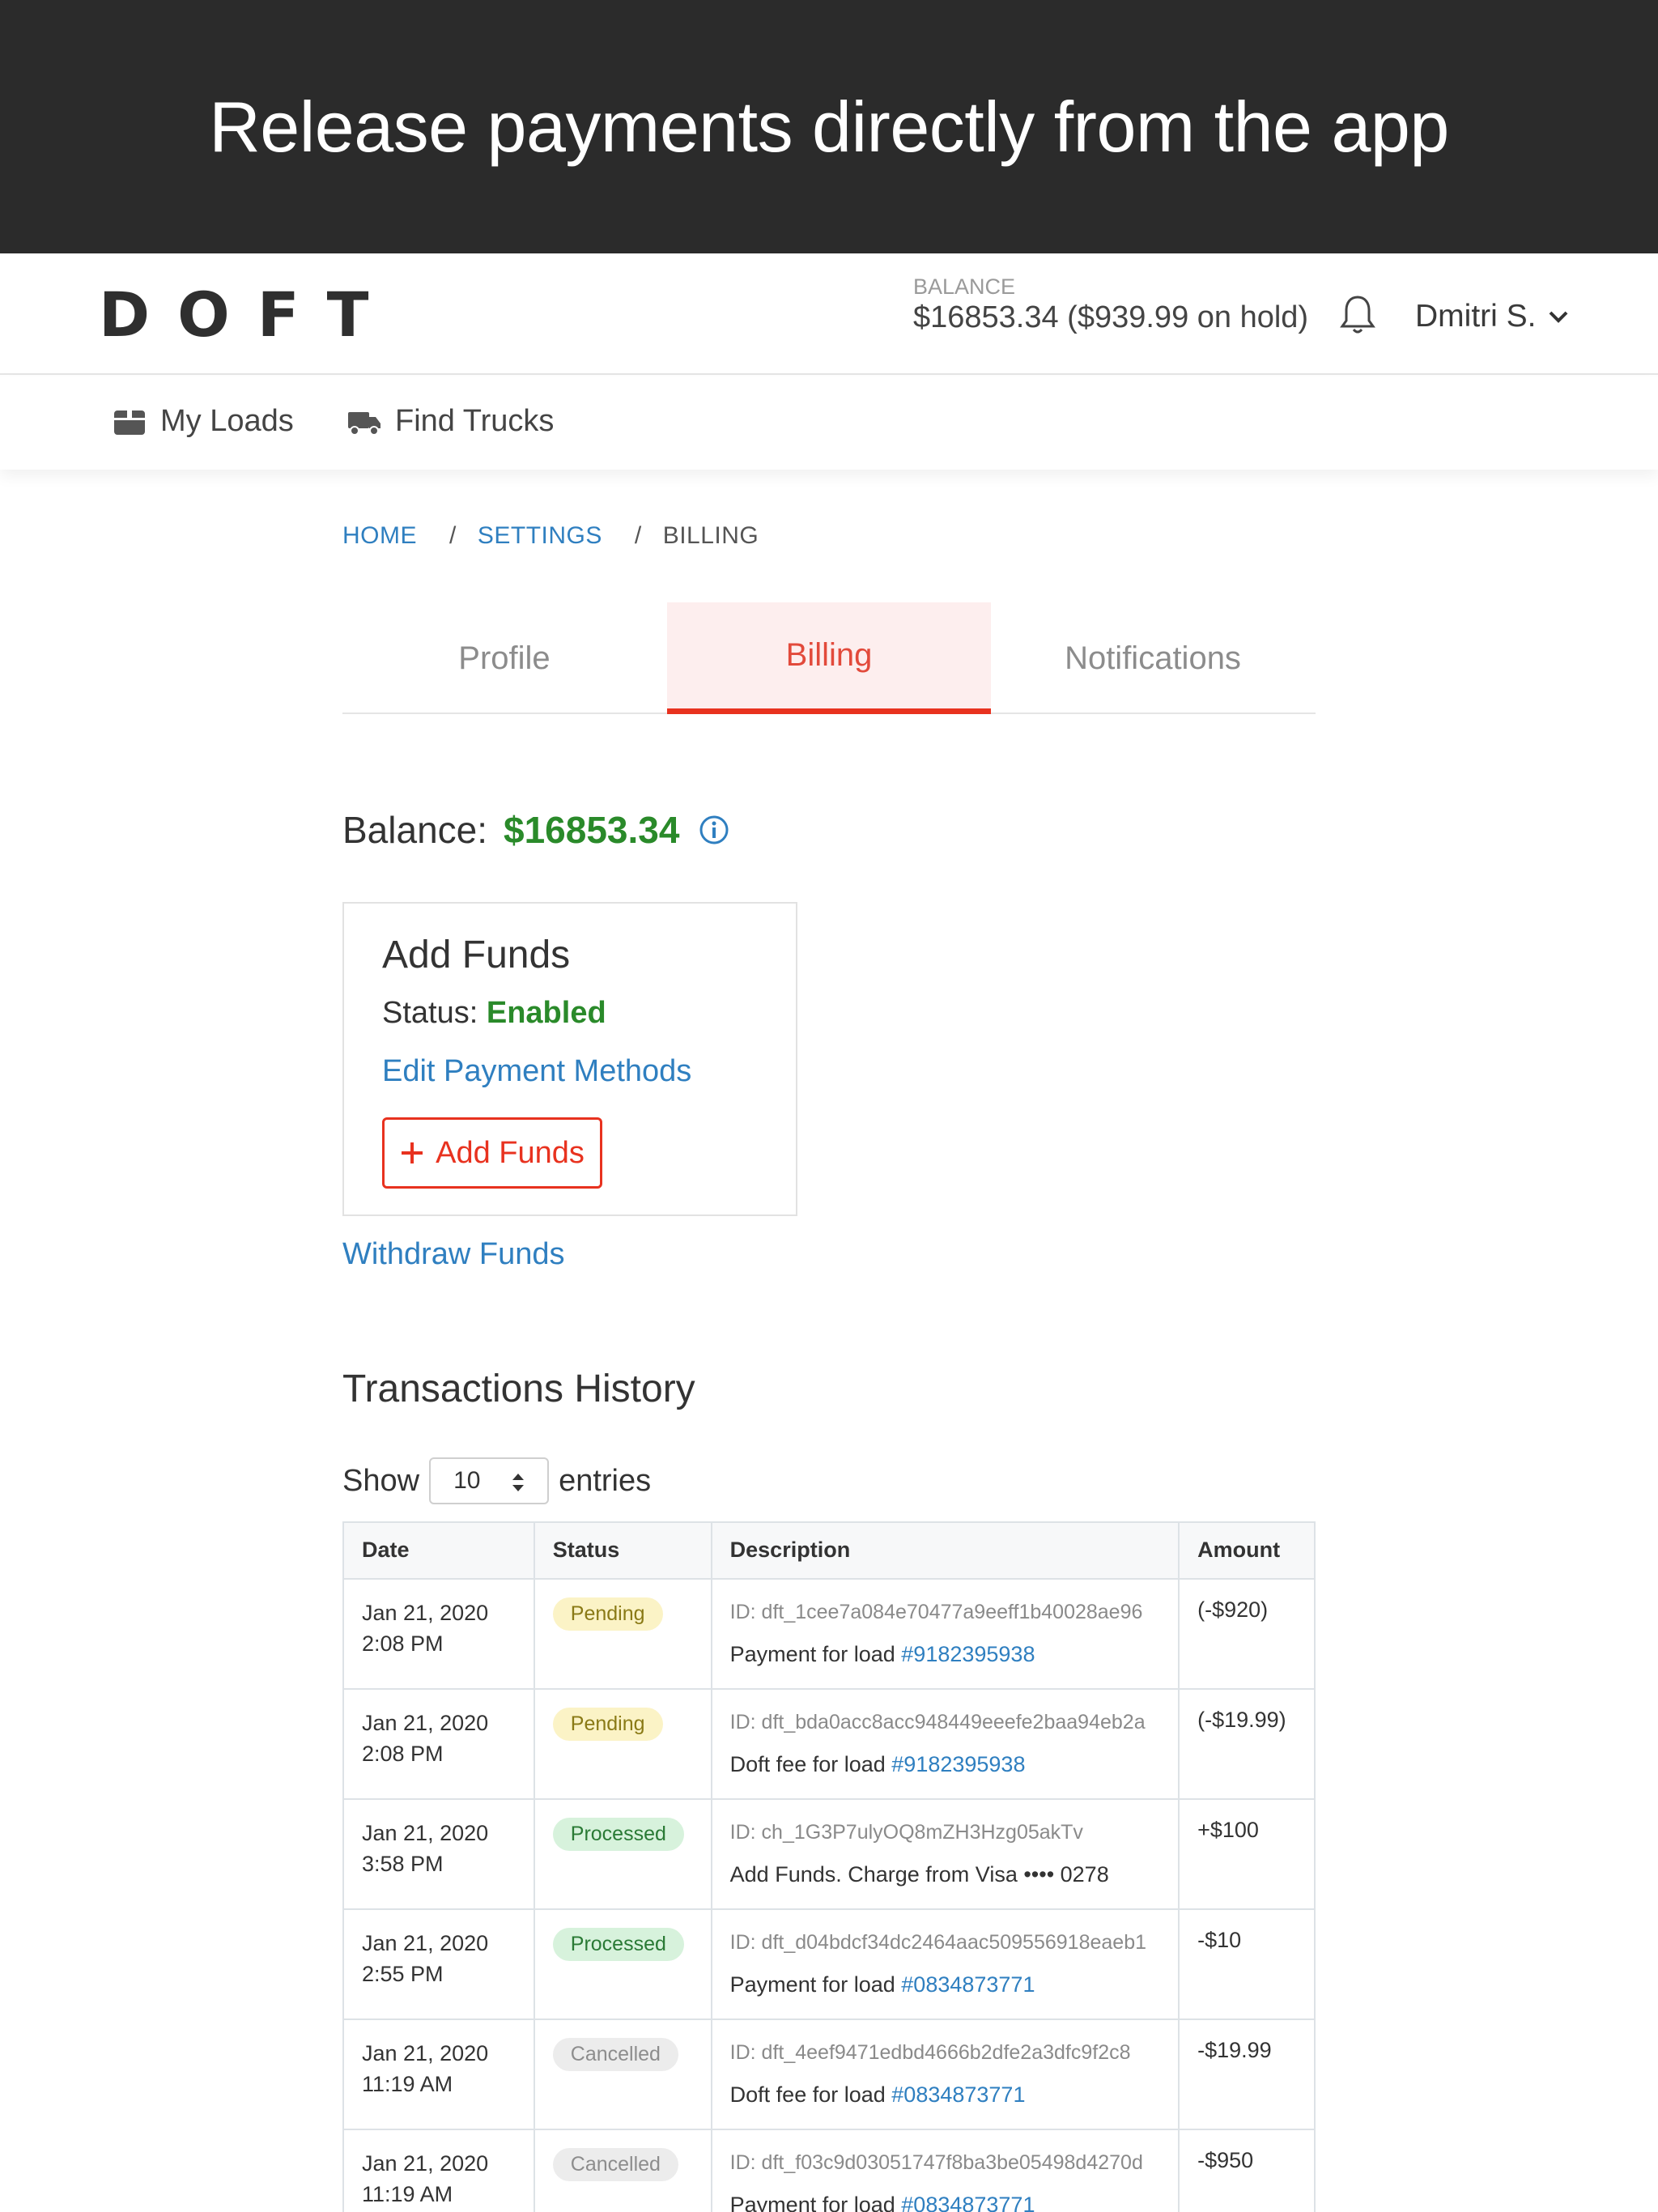  Describe the element at coordinates (379, 536) in the screenshot. I see `breadcrumb-home: HOME` at that location.